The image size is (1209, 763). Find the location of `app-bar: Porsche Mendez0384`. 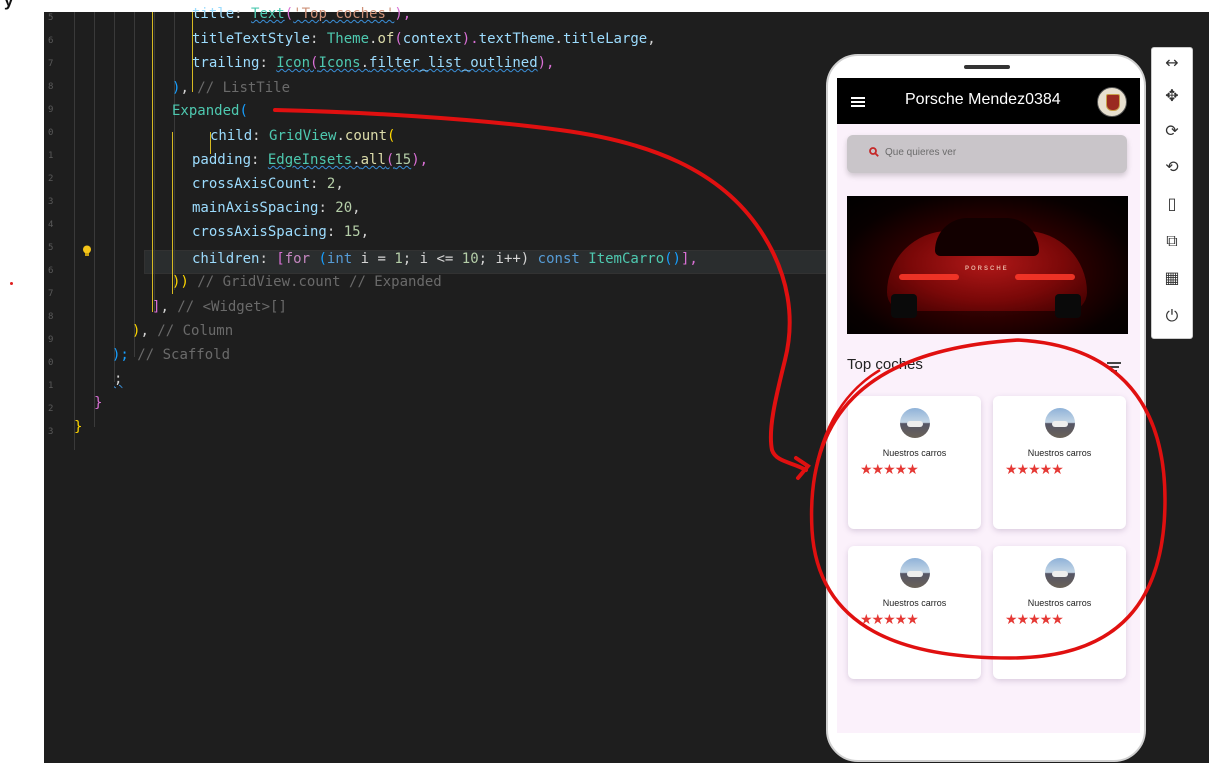

app-bar: Porsche Mendez0384 is located at coordinates (988, 101).